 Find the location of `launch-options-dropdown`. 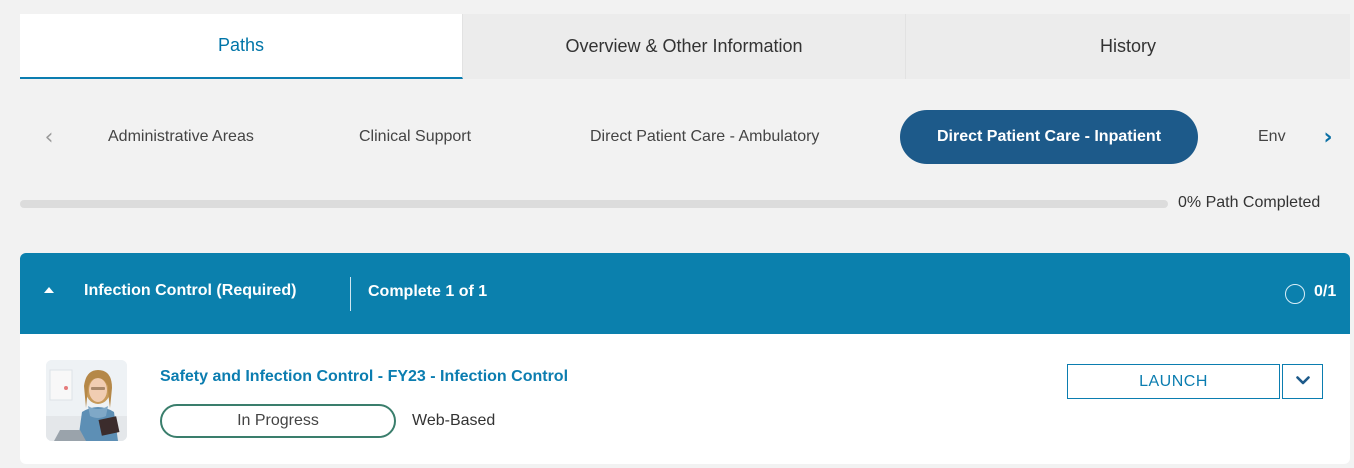

launch-options-dropdown is located at coordinates (1302, 381).